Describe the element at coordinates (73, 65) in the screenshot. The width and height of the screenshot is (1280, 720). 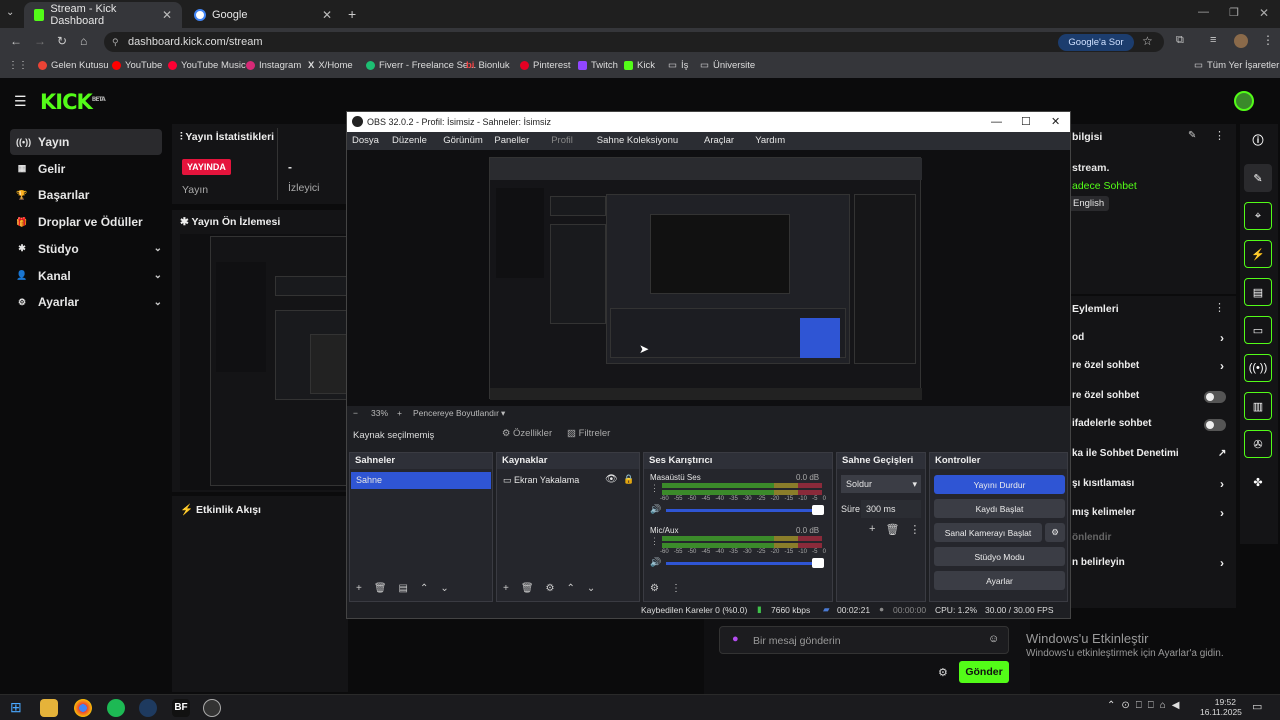
I see `bookmark-gmail: Gelen Kutusu` at that location.